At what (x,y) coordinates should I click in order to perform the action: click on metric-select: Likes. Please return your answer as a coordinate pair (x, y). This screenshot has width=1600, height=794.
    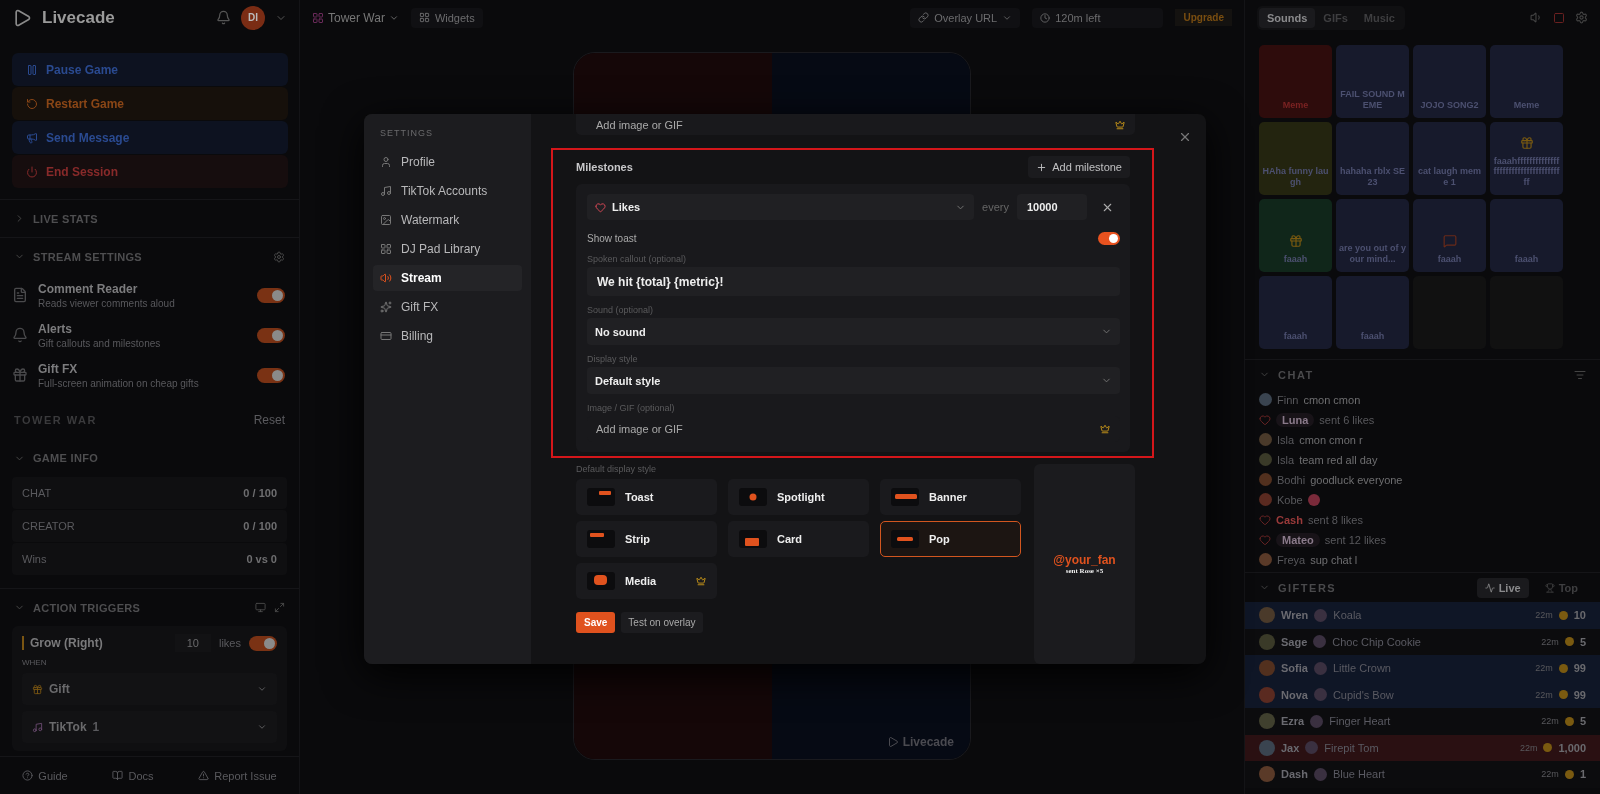
    Looking at the image, I should click on (781, 207).